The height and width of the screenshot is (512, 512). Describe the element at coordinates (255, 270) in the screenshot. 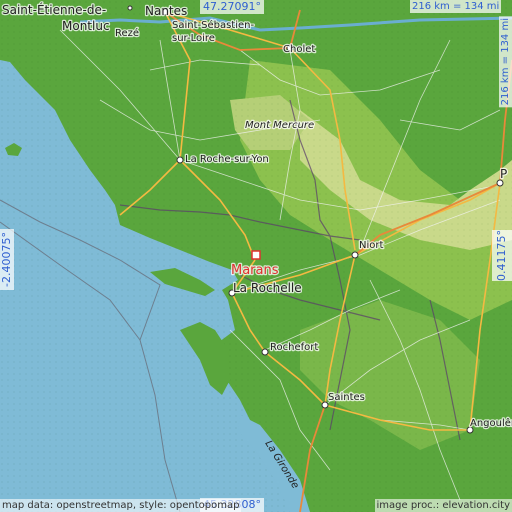

I see `label-marans: Marans` at that location.